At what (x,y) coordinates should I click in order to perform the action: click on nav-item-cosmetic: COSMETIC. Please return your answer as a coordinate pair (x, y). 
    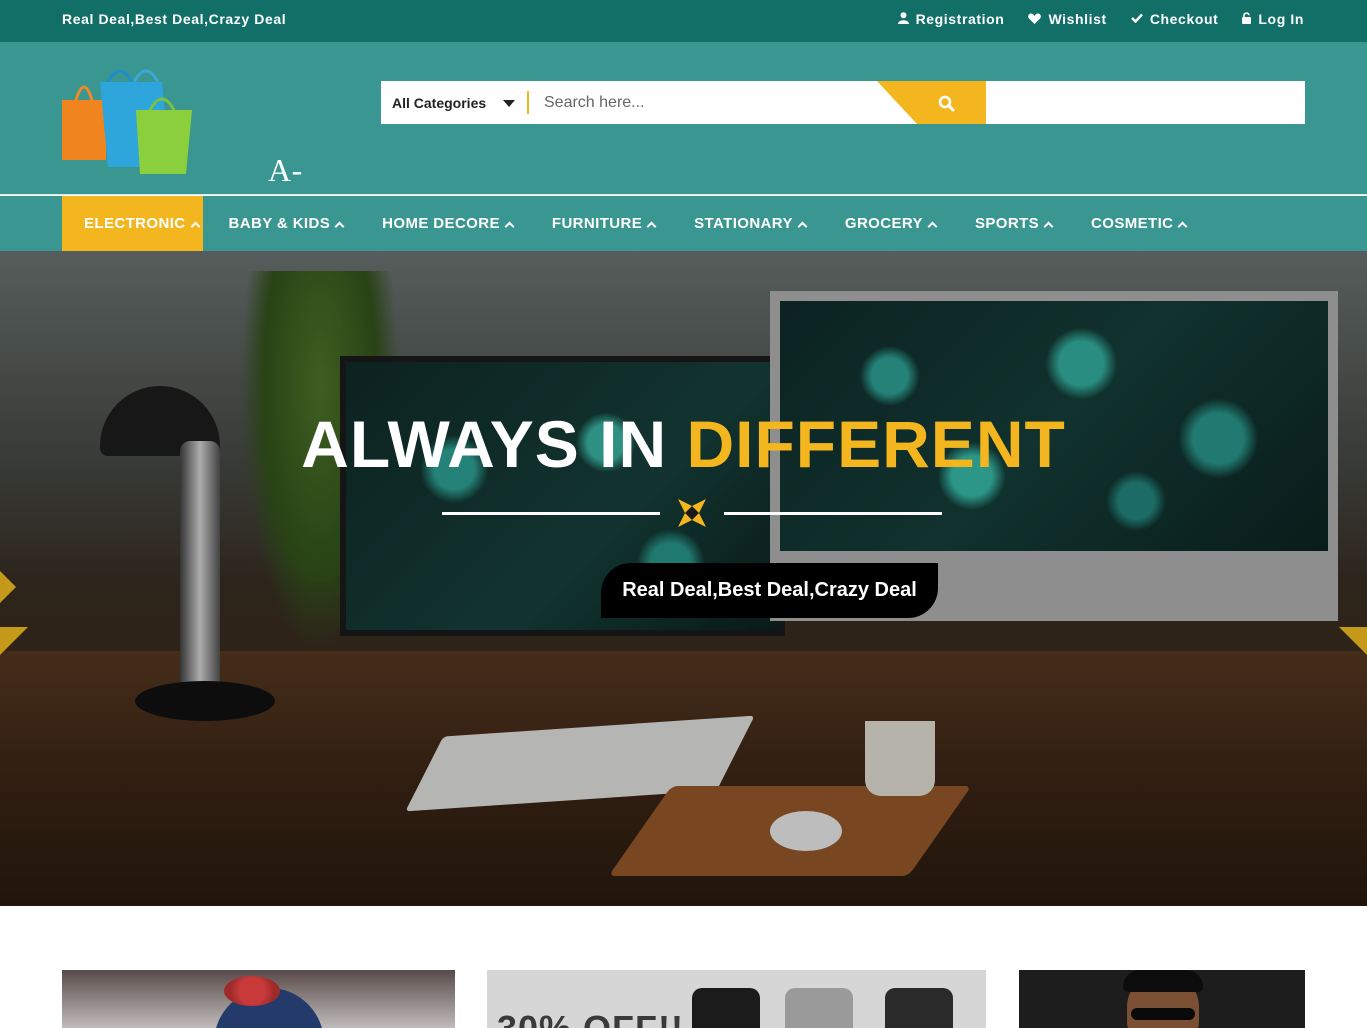
    Looking at the image, I should click on (1134, 223).